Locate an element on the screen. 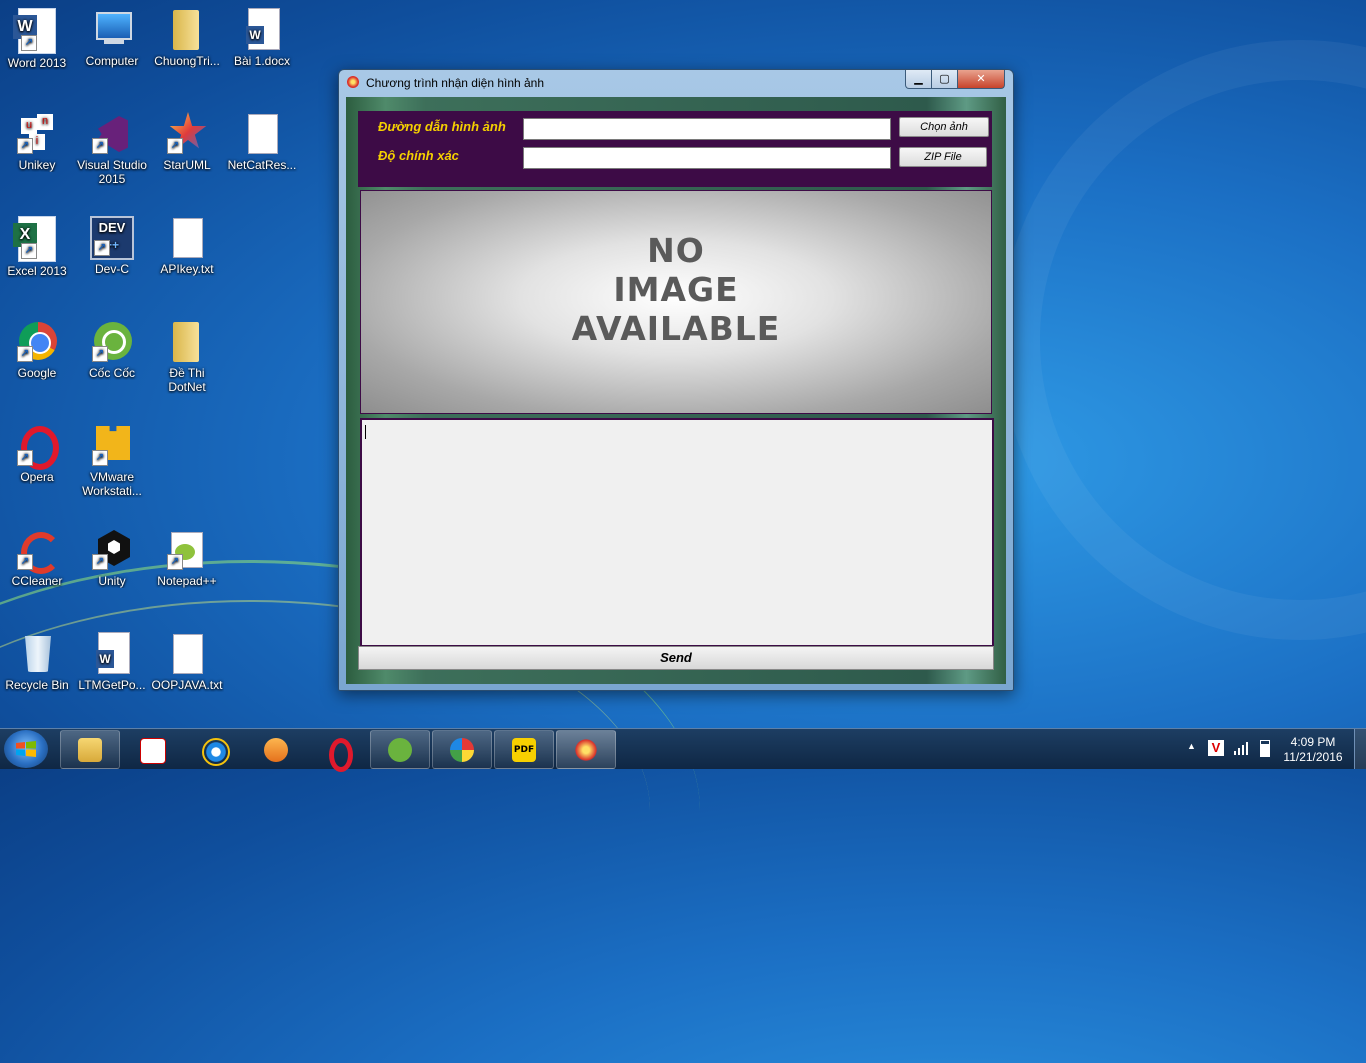  desktop-icon-dev-c: DEV ++ ↗ Dev-C is located at coordinates (112, 246).